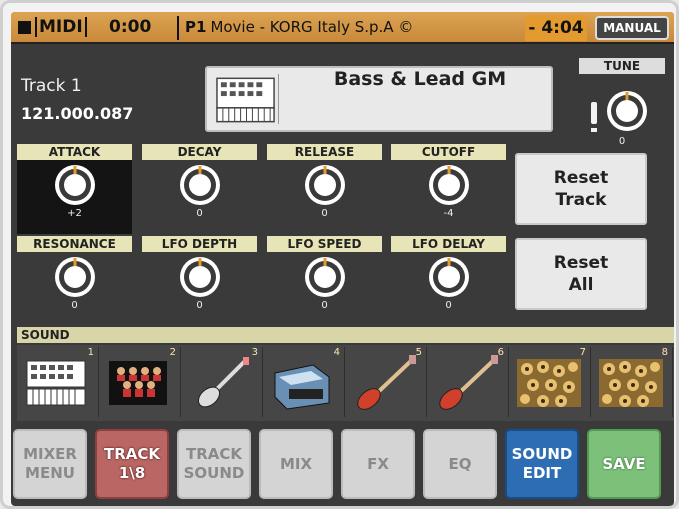  Describe the element at coordinates (74, 213) in the screenshot. I see `attack-value: +2` at that location.